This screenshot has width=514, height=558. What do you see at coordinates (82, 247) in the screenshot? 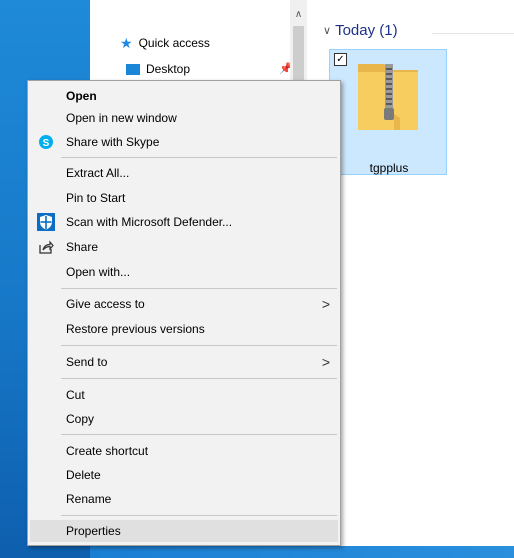
I see `menu-item-label: Share` at bounding box center [82, 247].